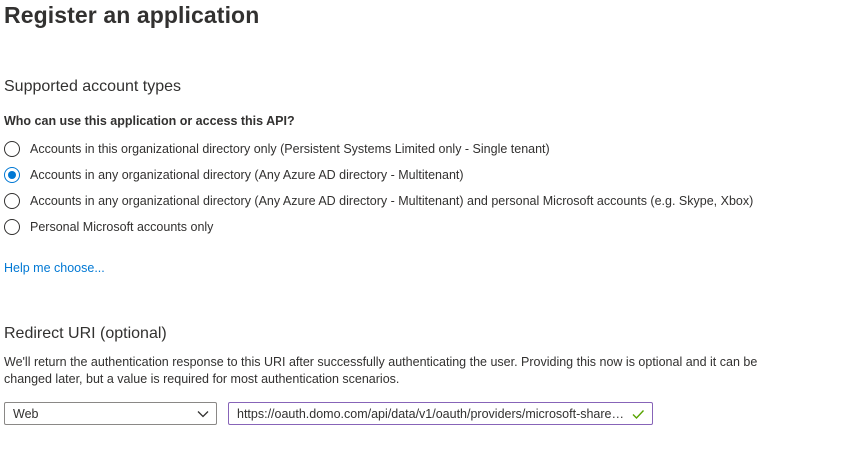 The width and height of the screenshot is (849, 450). What do you see at coordinates (26, 413) in the screenshot?
I see `platform-selected-value: Web` at bounding box center [26, 413].